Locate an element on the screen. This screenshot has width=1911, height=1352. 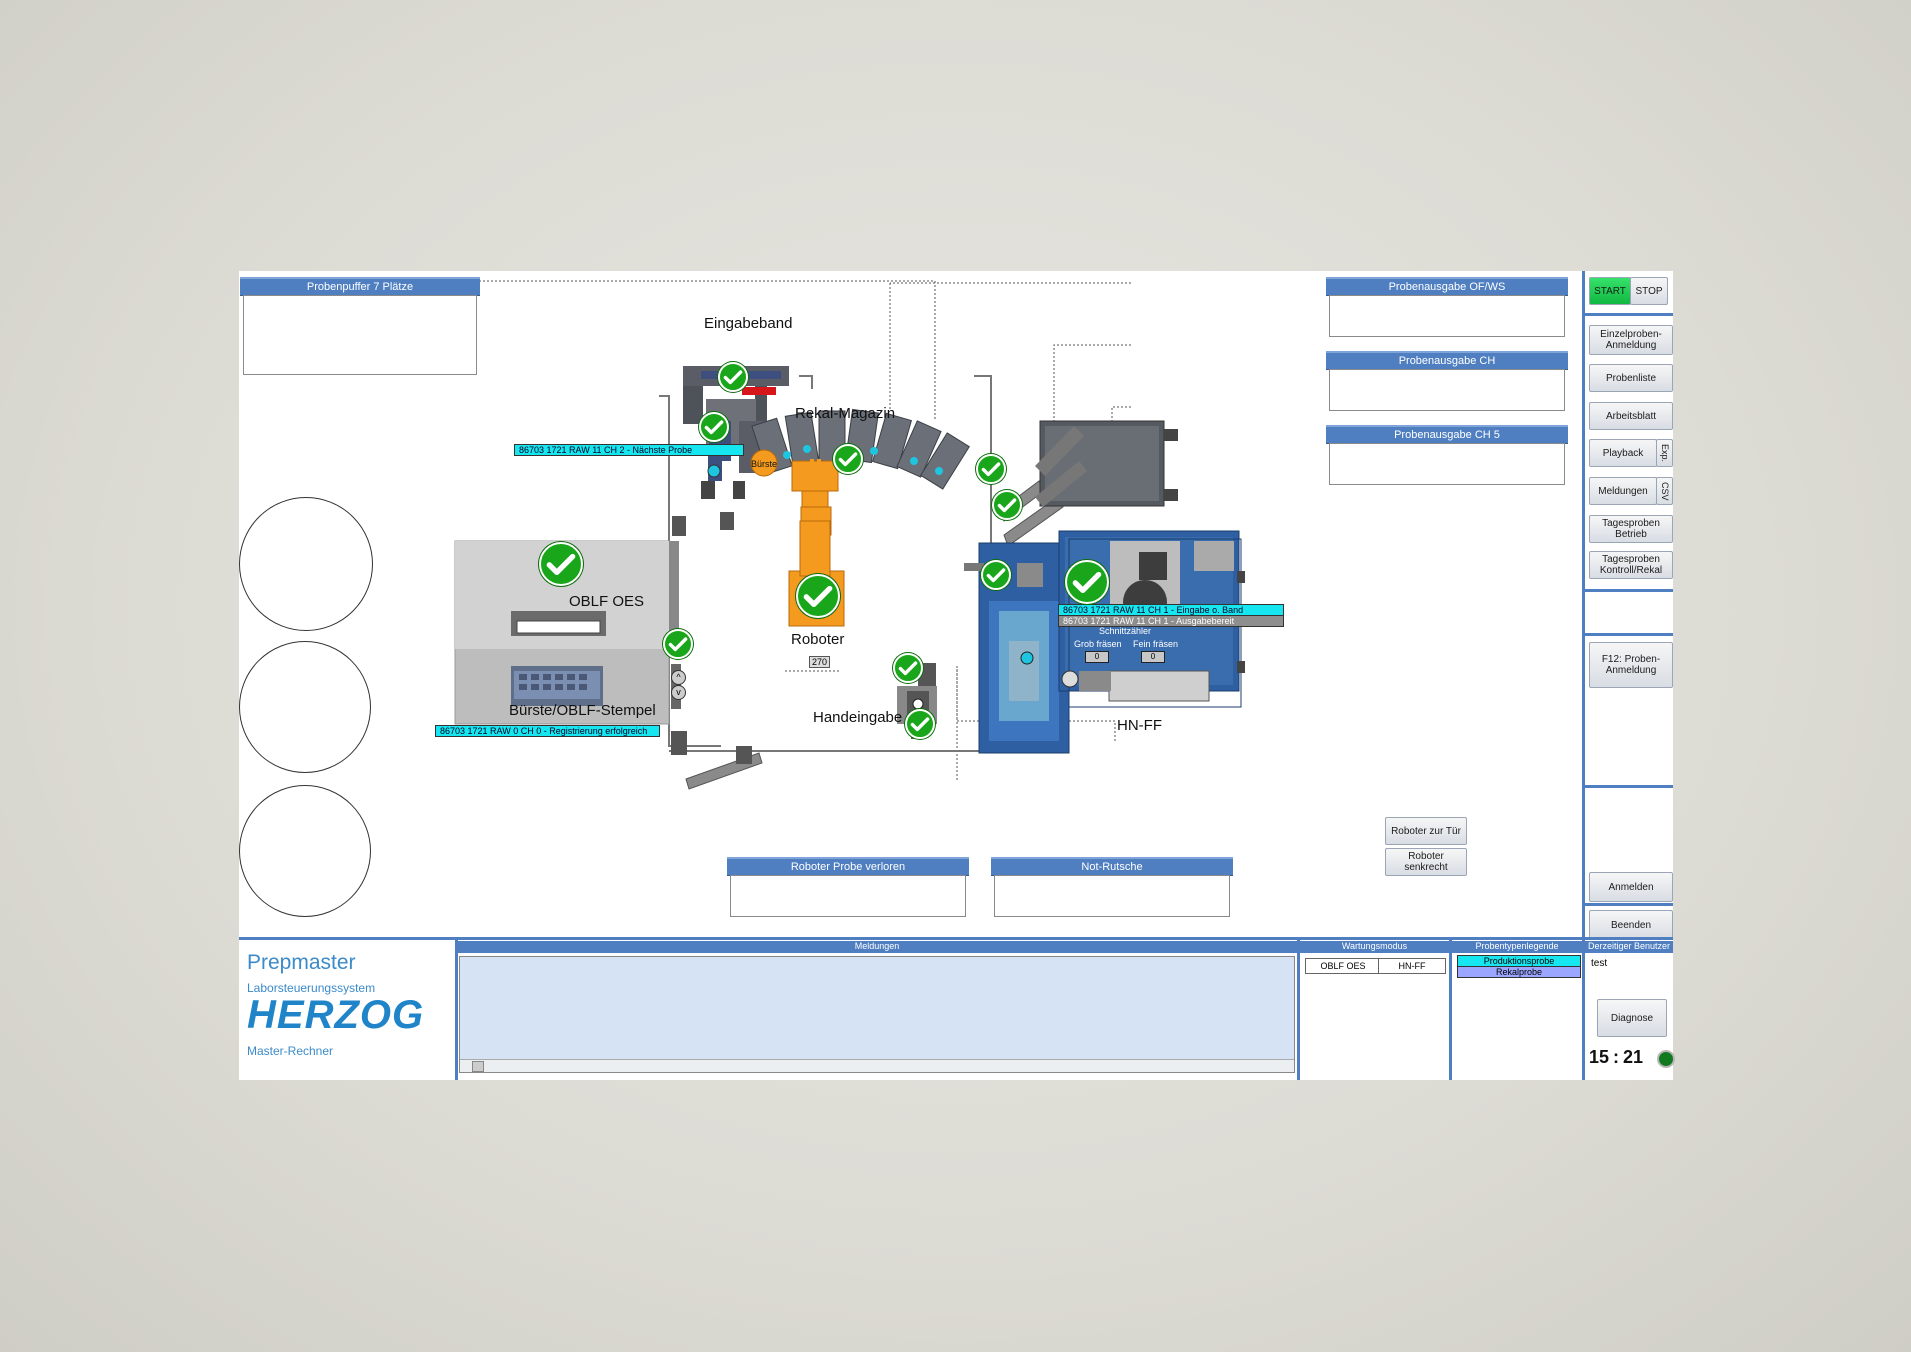
arbeitsblatt-button: Arbeitsblatt is located at coordinates (1631, 416).